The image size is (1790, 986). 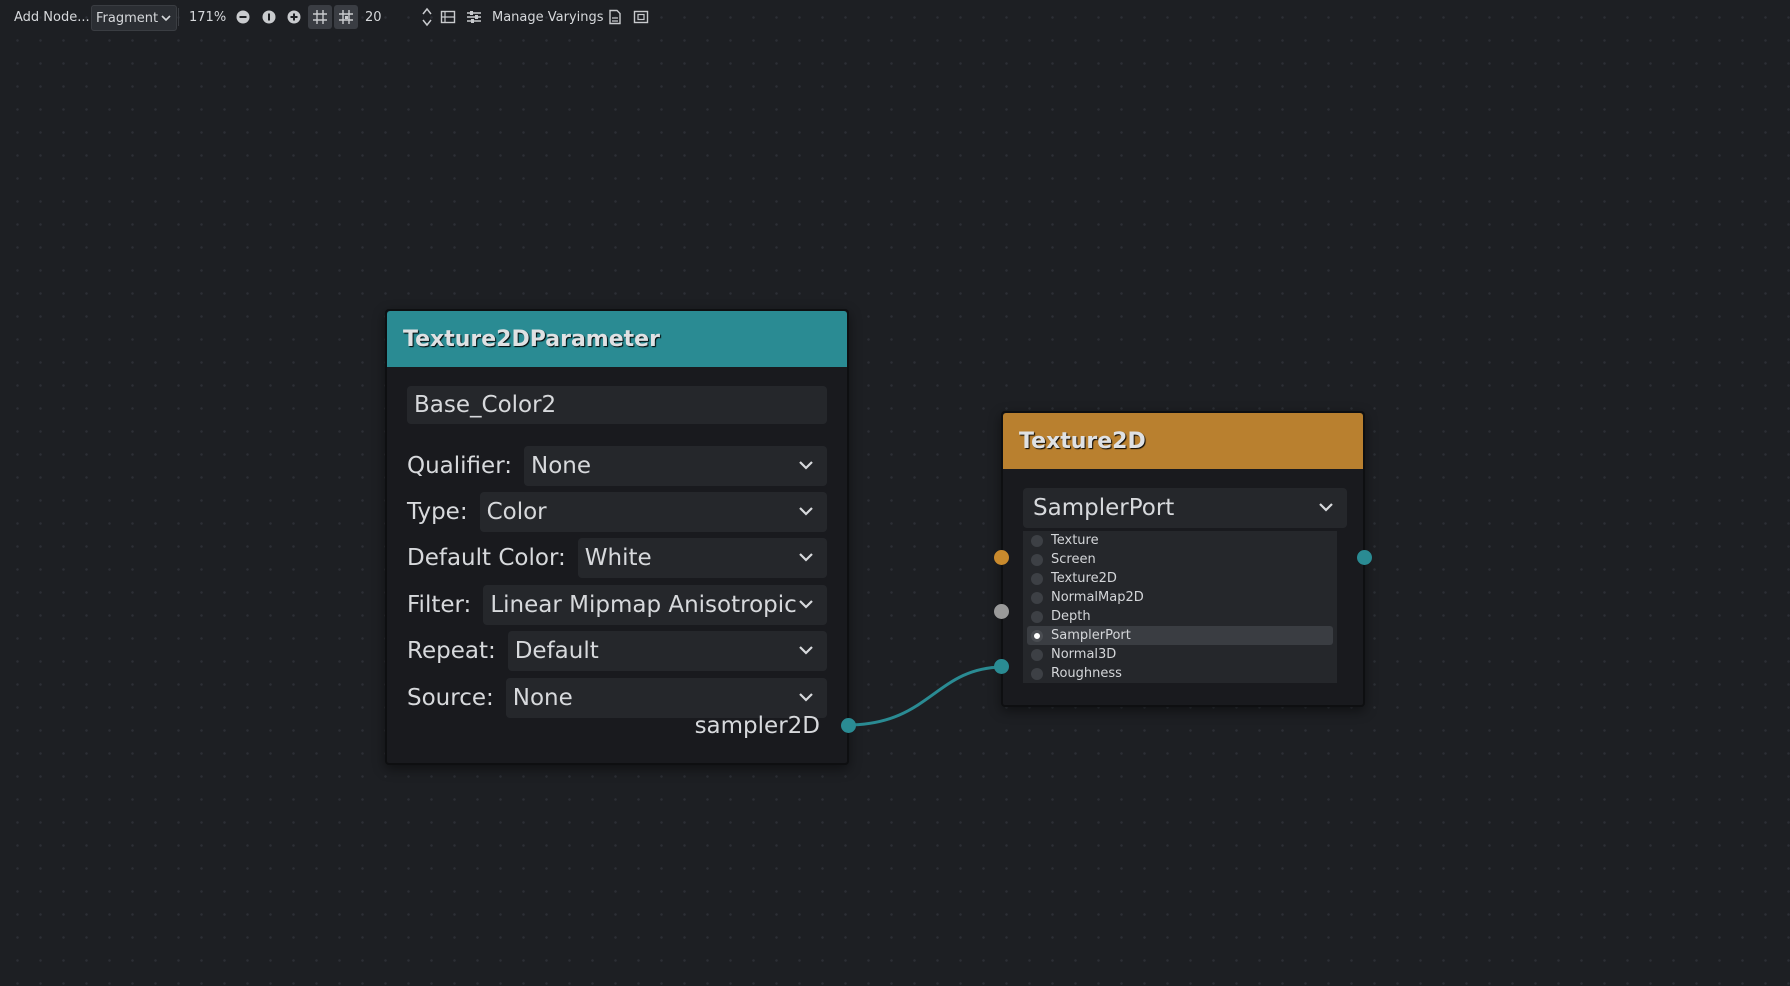 I want to click on type-value: Color, so click(x=516, y=512).